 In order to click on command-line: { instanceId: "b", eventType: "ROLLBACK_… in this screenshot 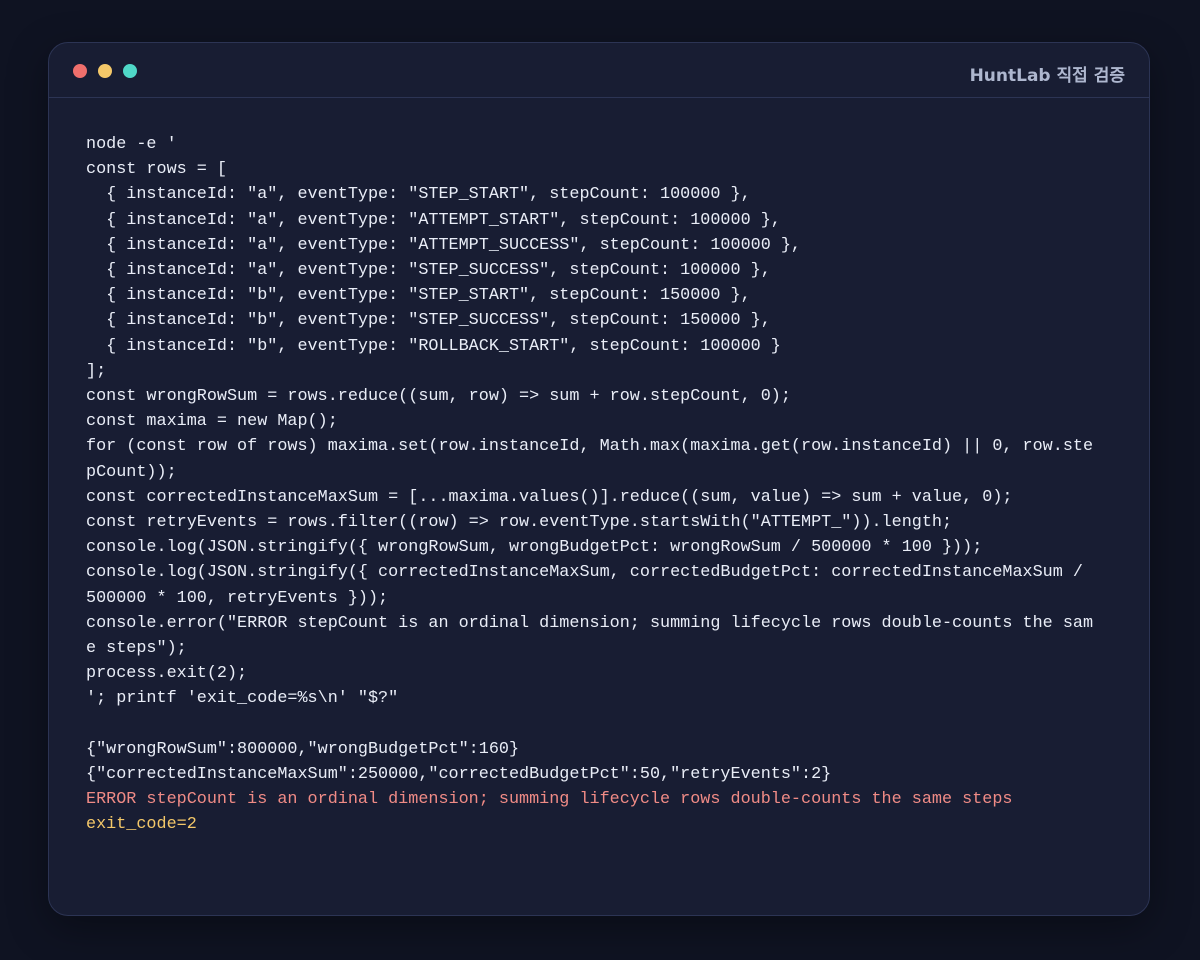, I will do `click(433, 346)`.